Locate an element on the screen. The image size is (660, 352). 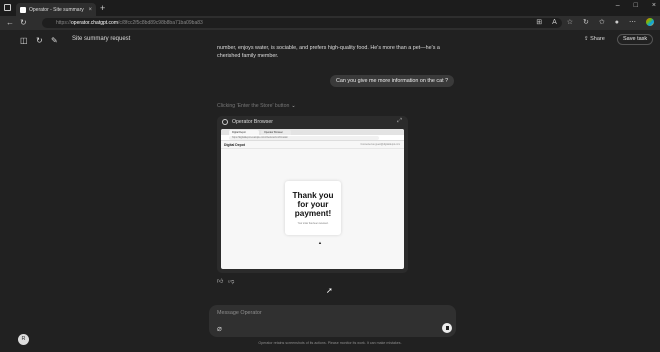
url-prefix: https:// is located at coordinates (64, 23).